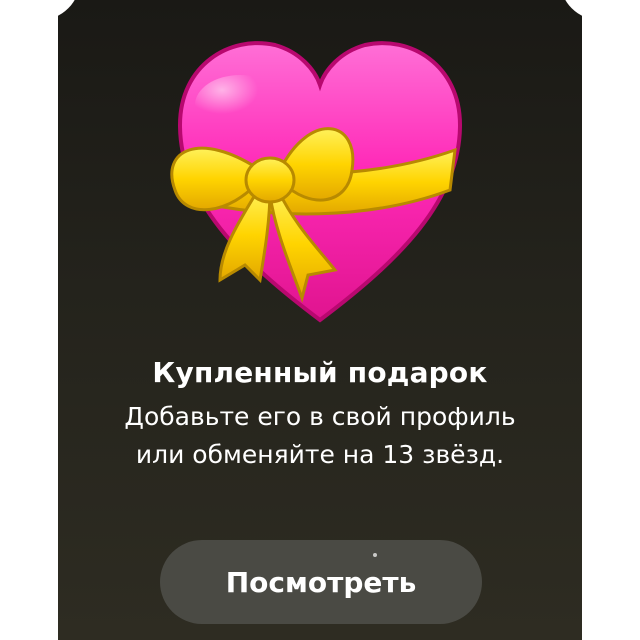 The image size is (640, 640). Describe the element at coordinates (321, 582) in the screenshot. I see `view-button: Посмотреть` at that location.